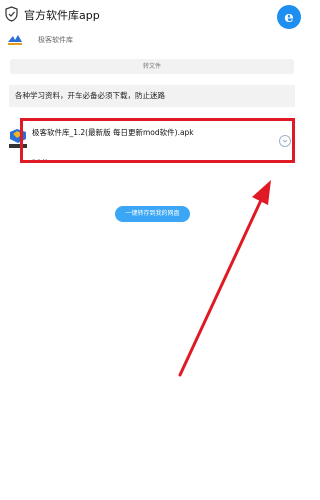  Describe the element at coordinates (152, 214) in the screenshot. I see `save-to-netdisk-button: 一键转存到我的网盘` at that location.